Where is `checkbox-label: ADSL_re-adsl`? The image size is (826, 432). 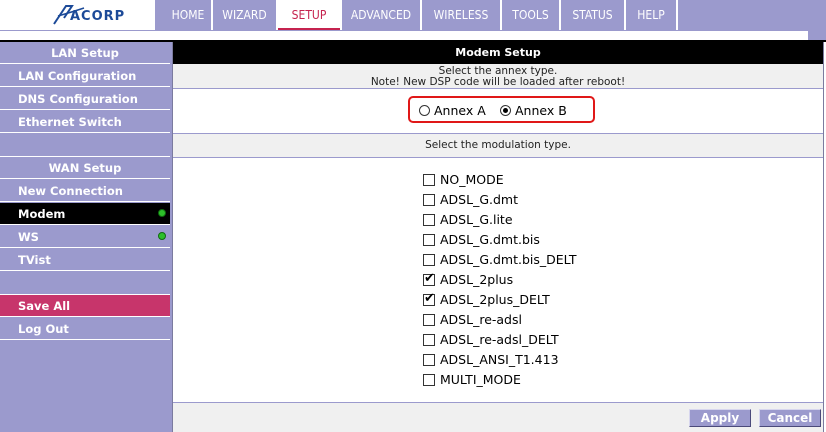
checkbox-label: ADSL_re-adsl is located at coordinates (481, 319).